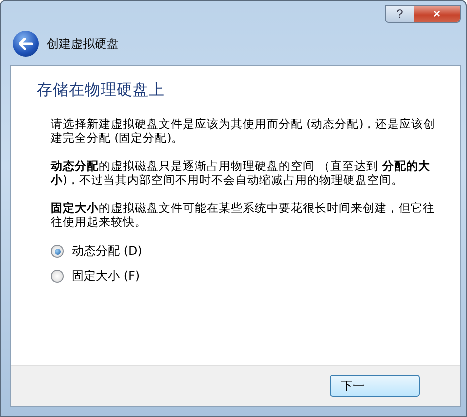 The image size is (467, 417). I want to click on wizard-title: 创建虚拟硬盘, so click(83, 44).